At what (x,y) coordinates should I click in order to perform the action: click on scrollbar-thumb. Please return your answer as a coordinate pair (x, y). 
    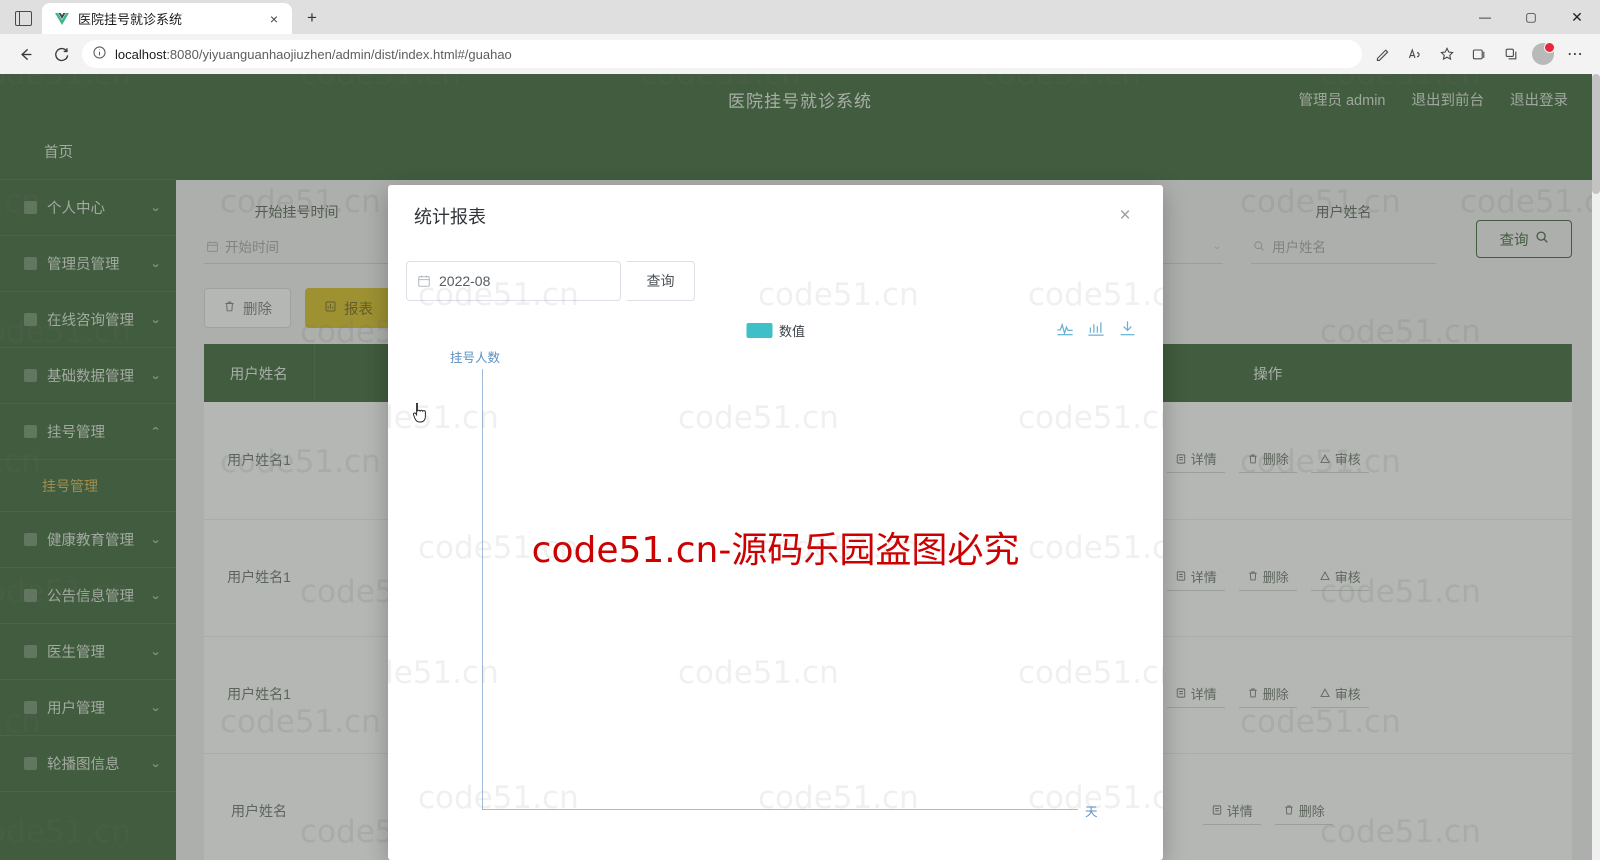
    Looking at the image, I should click on (1596, 134).